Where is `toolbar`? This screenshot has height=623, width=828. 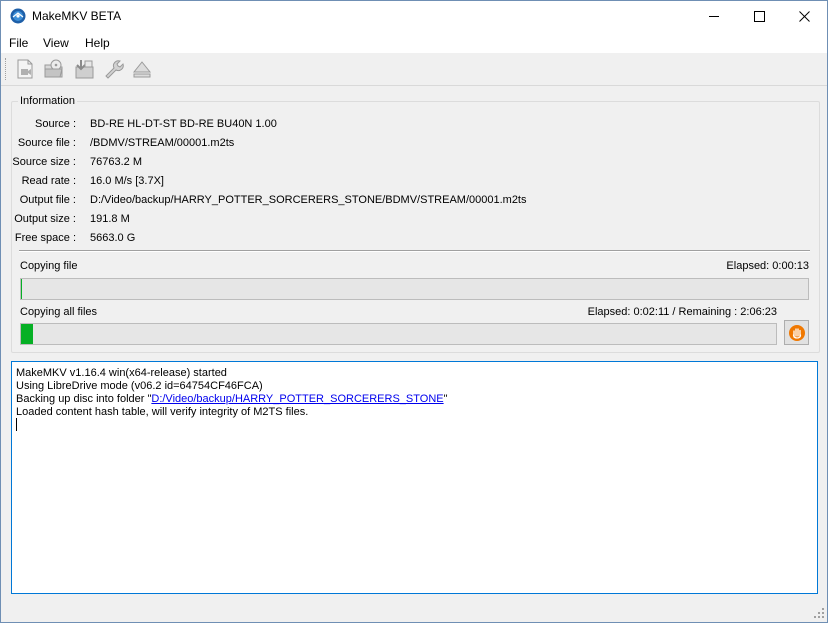 toolbar is located at coordinates (414, 69).